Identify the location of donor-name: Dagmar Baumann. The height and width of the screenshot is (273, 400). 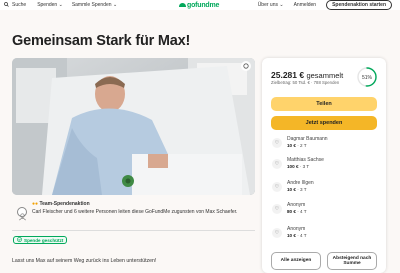
(307, 139).